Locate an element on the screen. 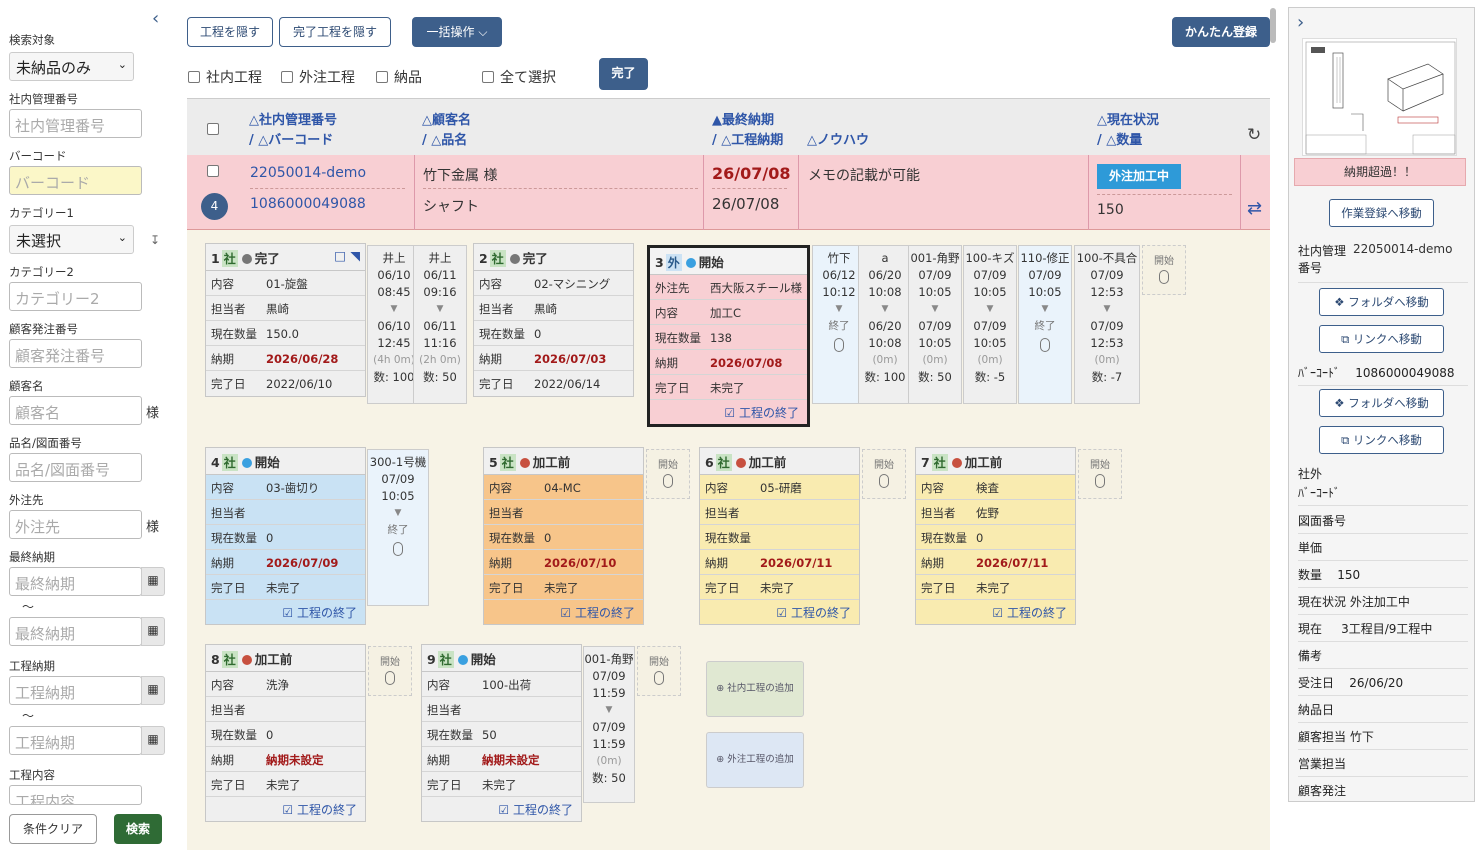 This screenshot has width=1479, height=850. external-checkbox is located at coordinates (287, 77).